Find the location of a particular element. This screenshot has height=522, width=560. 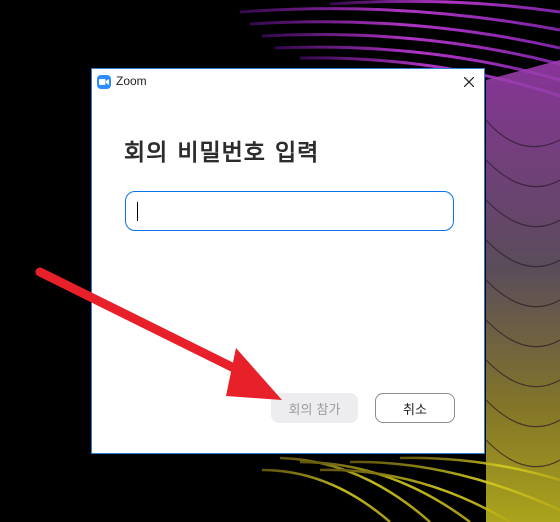

app-title: Zoom is located at coordinates (131, 81).